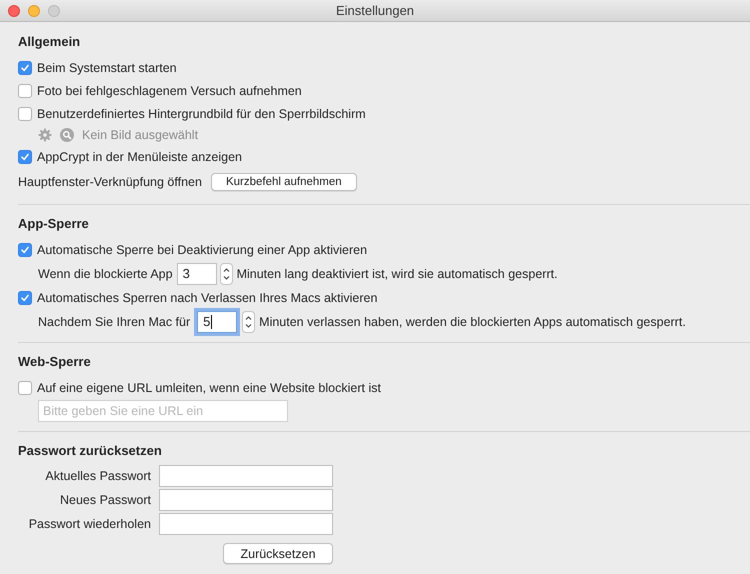  I want to click on number-field: 3, so click(196, 273).